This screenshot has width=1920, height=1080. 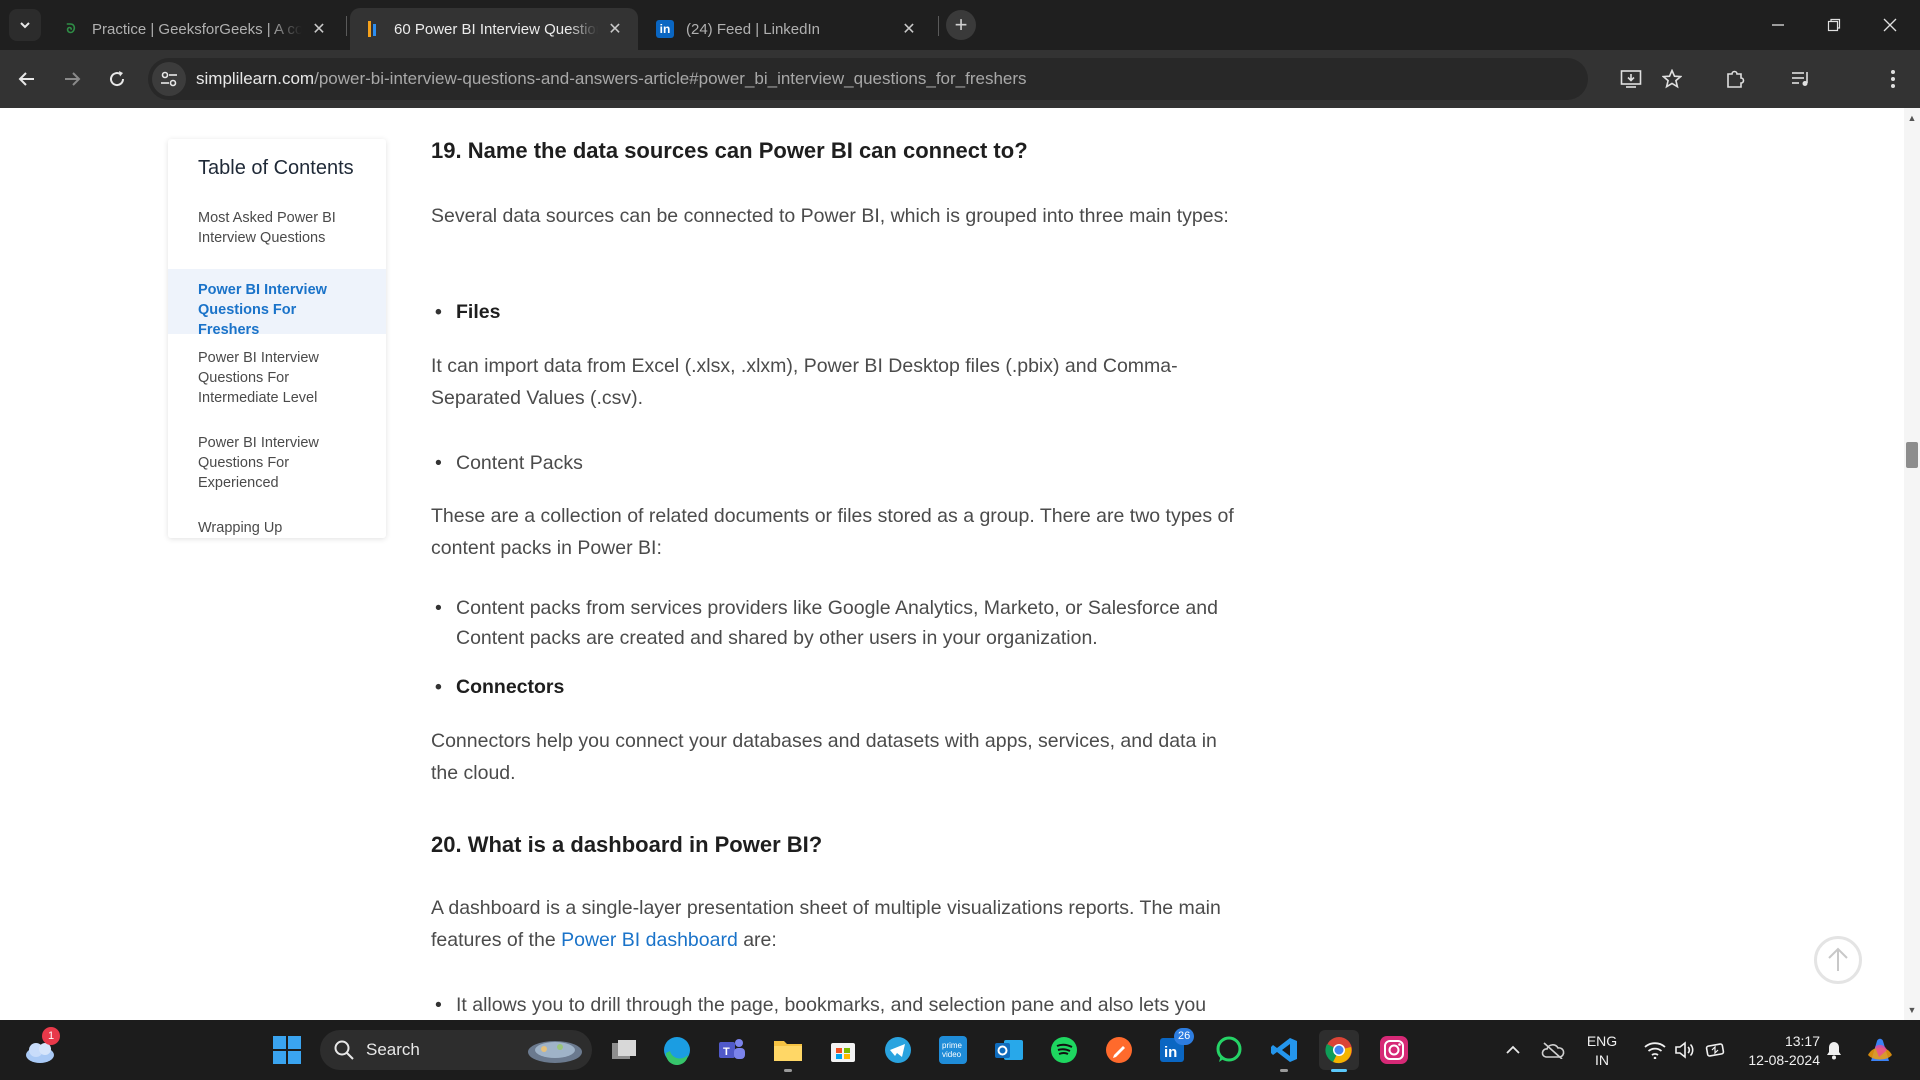 I want to click on notification-badge: 1, so click(x=51, y=1036).